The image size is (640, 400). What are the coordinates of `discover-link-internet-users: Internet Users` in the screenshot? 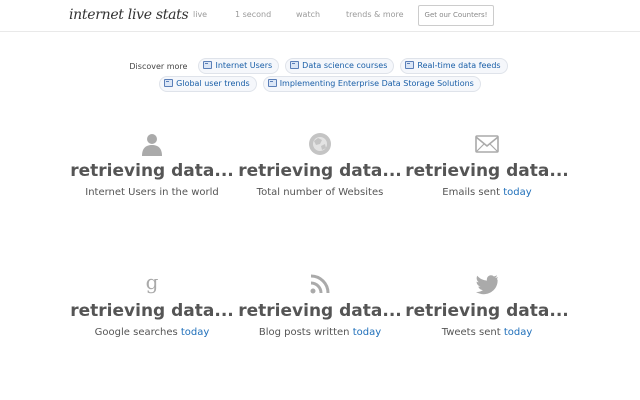 It's located at (239, 66).